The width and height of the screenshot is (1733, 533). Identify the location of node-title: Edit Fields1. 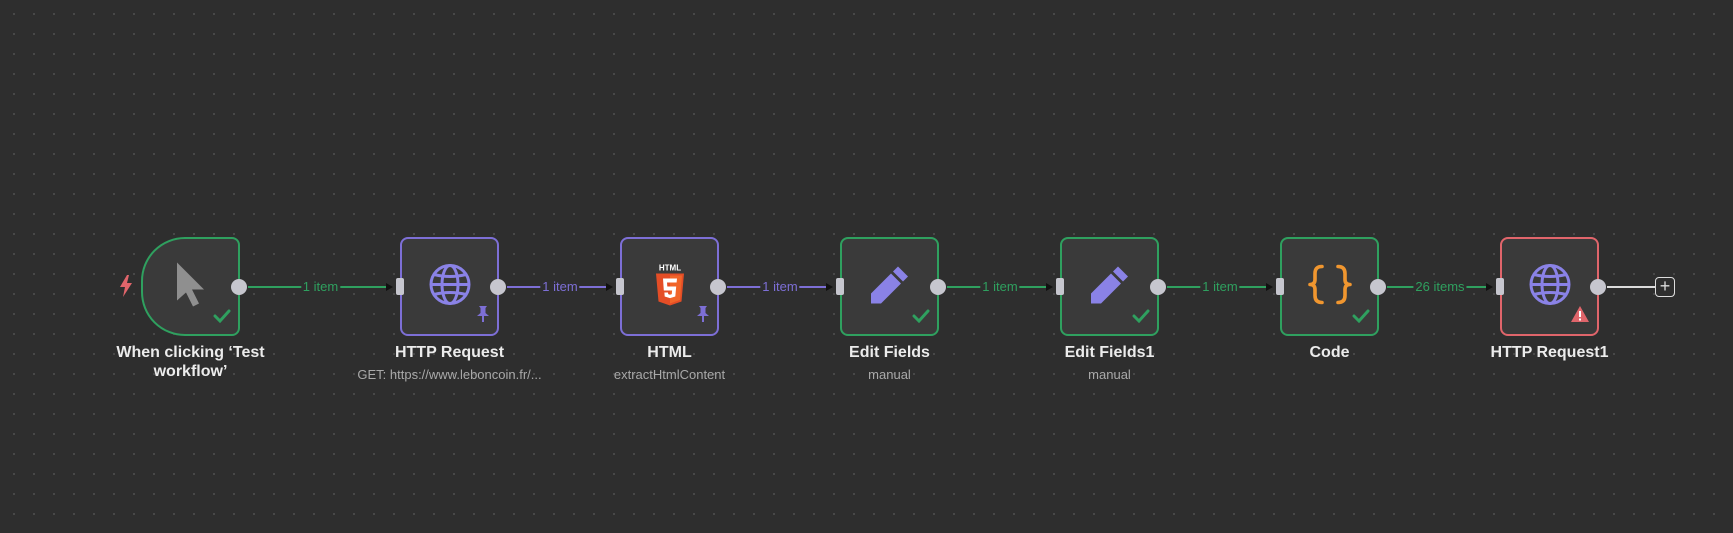
(1109, 352).